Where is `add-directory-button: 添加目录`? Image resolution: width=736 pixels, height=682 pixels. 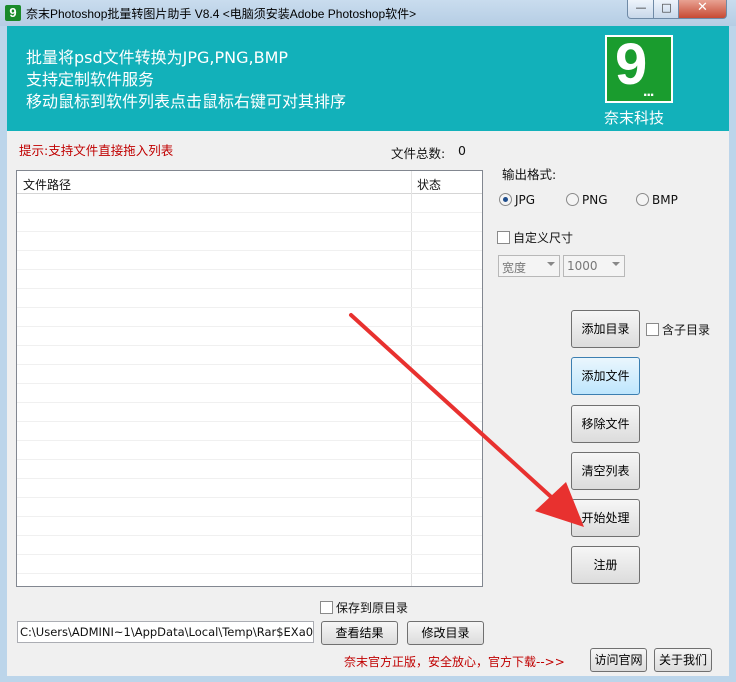 add-directory-button: 添加目录 is located at coordinates (605, 329).